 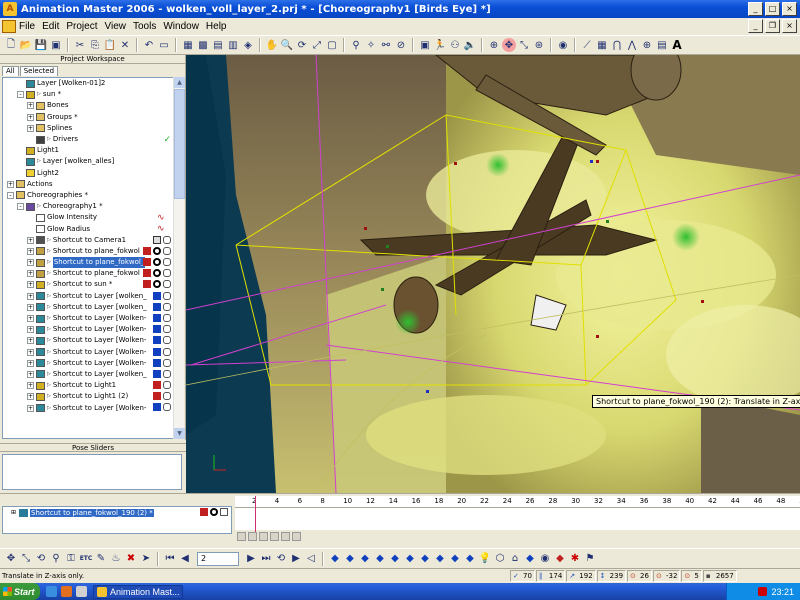 What do you see at coordinates (455, 559) in the screenshot?
I see `cube-icon-9: ◆` at bounding box center [455, 559].